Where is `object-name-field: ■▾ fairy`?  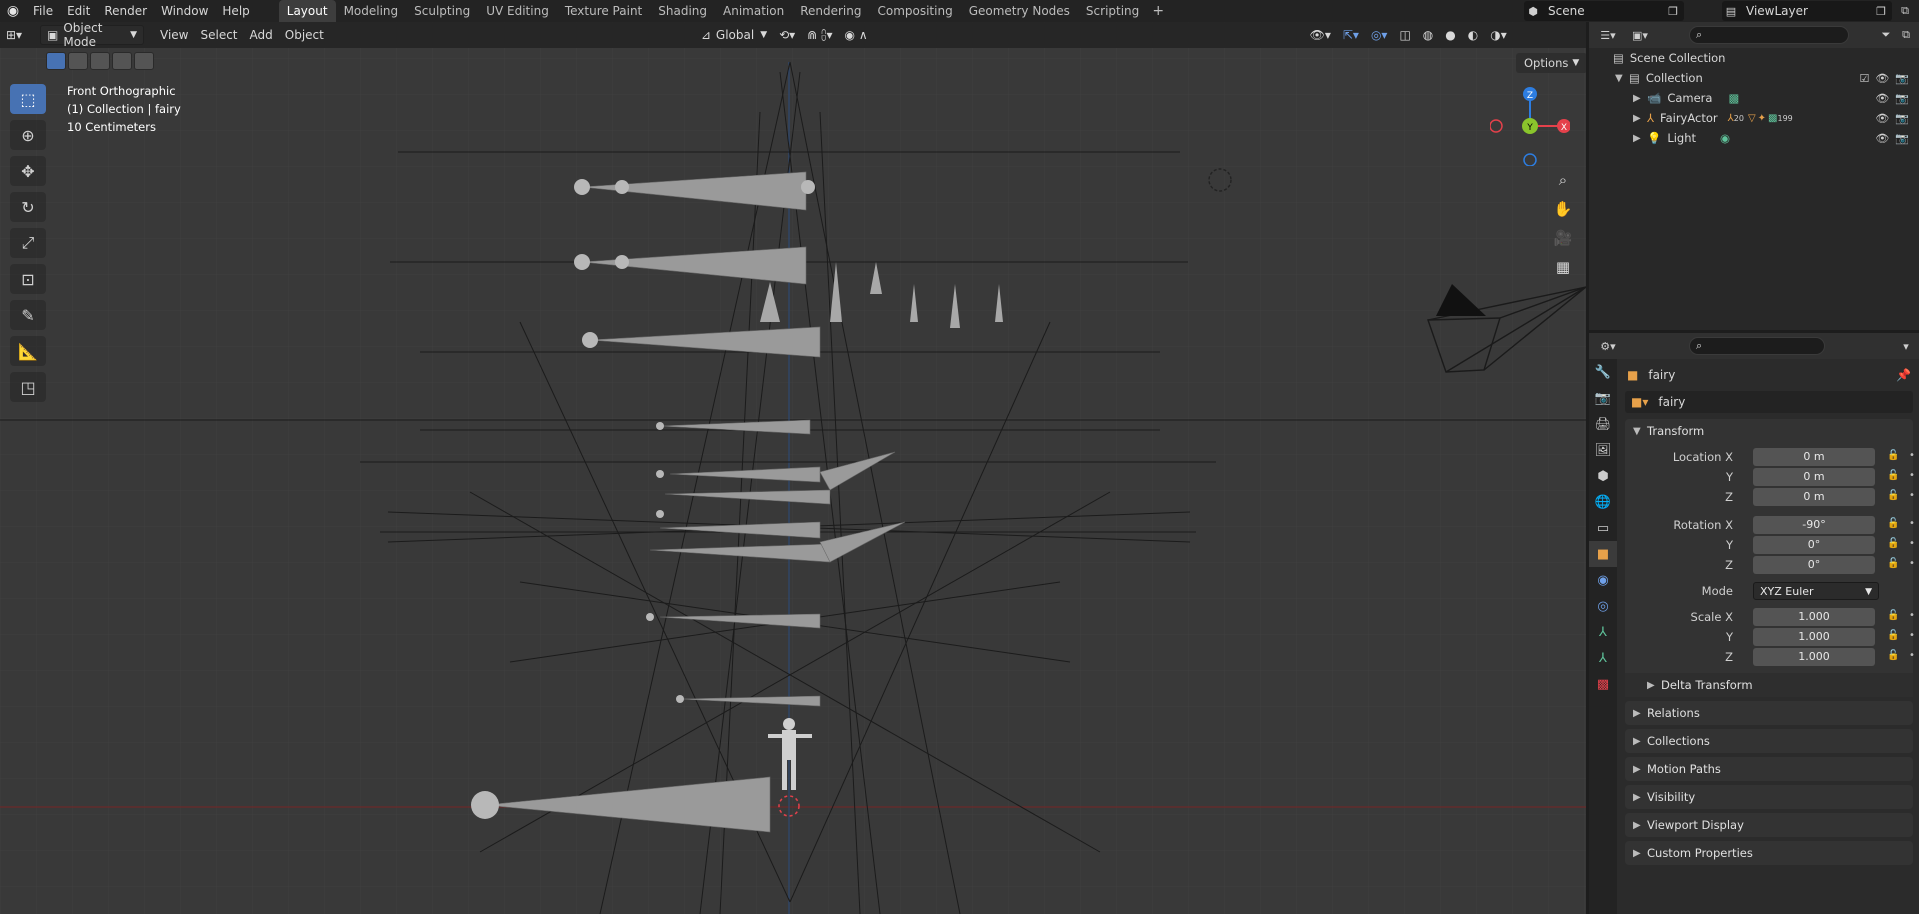 object-name-field: ■▾ fairy is located at coordinates (1769, 402).